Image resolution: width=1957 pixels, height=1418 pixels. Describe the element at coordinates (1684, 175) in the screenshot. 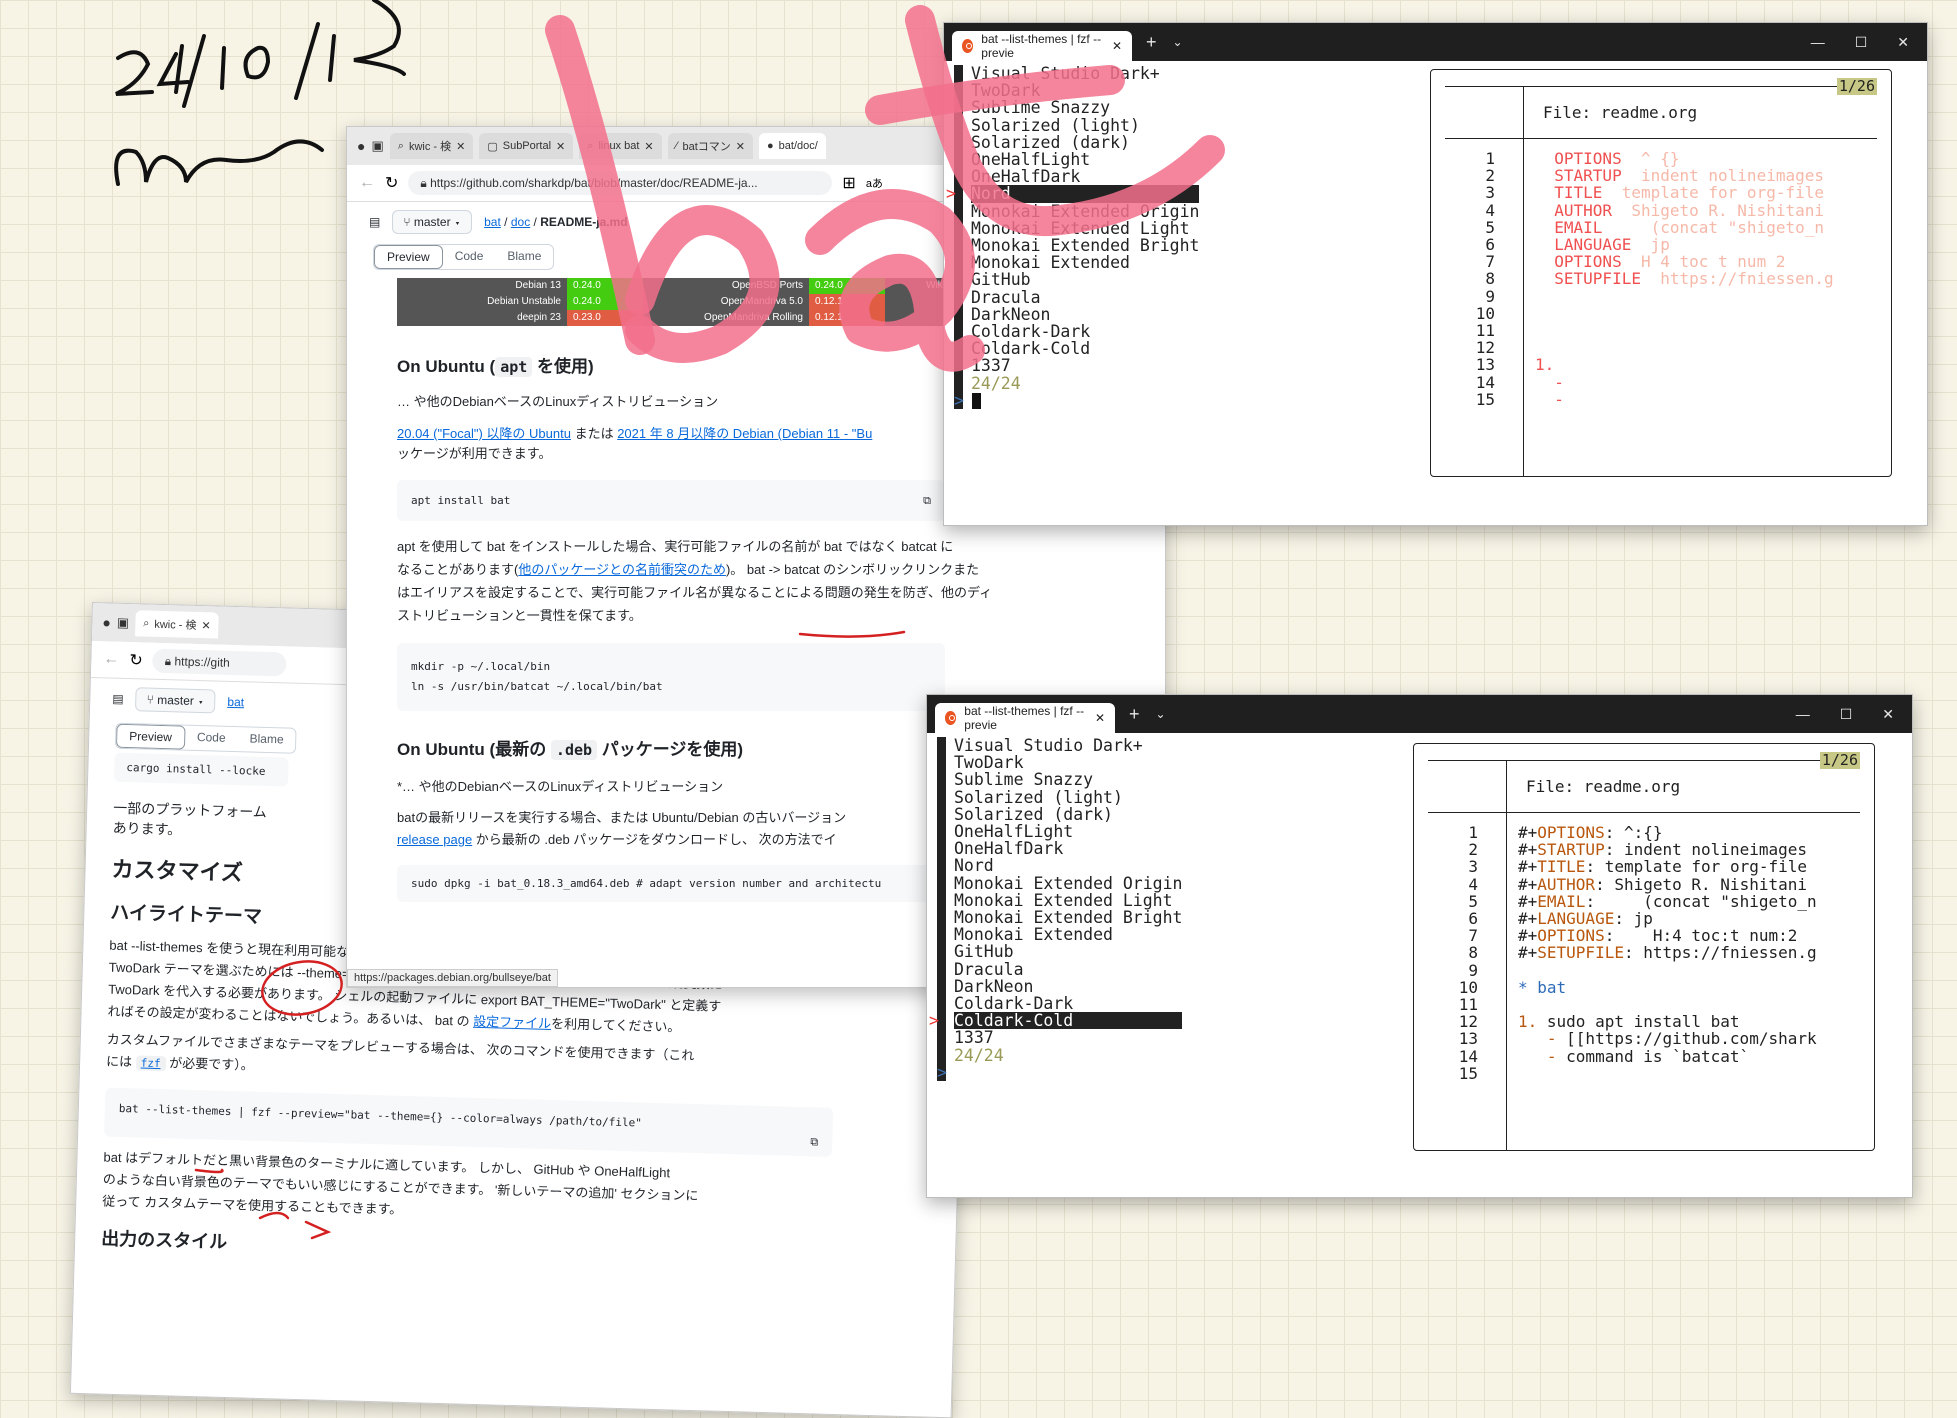

I see `code-line: STARTUP indent nolineimages` at that location.